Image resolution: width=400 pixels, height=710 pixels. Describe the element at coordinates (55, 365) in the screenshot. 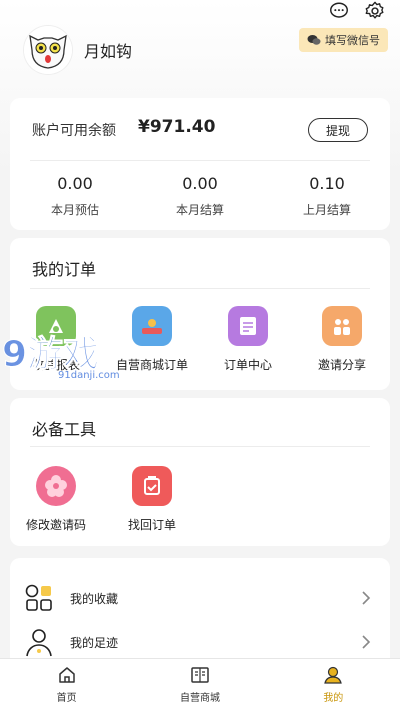

I see `grid-label: 收益报表` at that location.